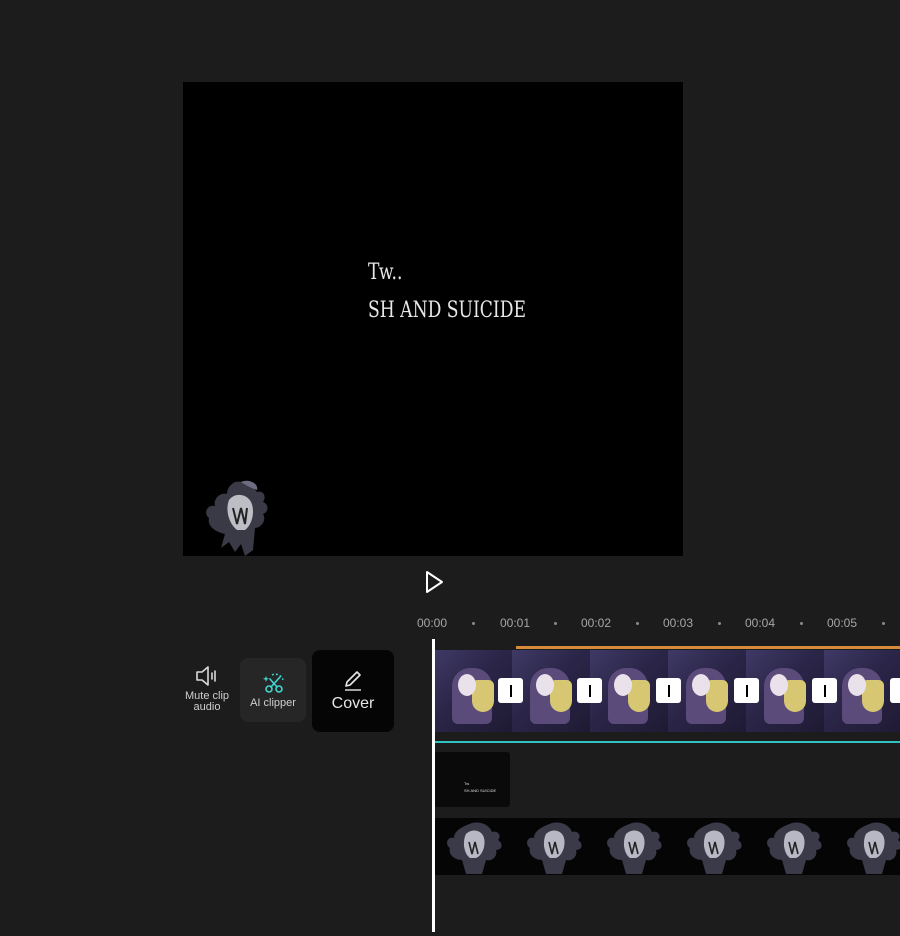 The width and height of the screenshot is (900, 936). What do you see at coordinates (207, 688) in the screenshot?
I see `mute-clip-audio-button: Mute clip audio` at bounding box center [207, 688].